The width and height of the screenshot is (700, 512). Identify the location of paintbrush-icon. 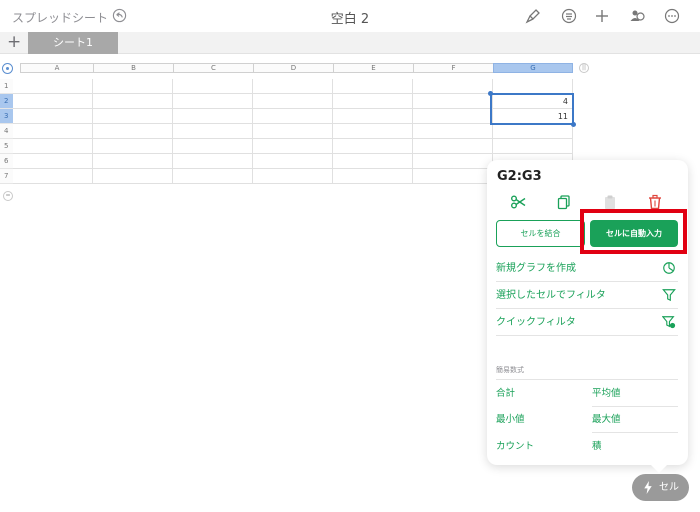
(533, 16).